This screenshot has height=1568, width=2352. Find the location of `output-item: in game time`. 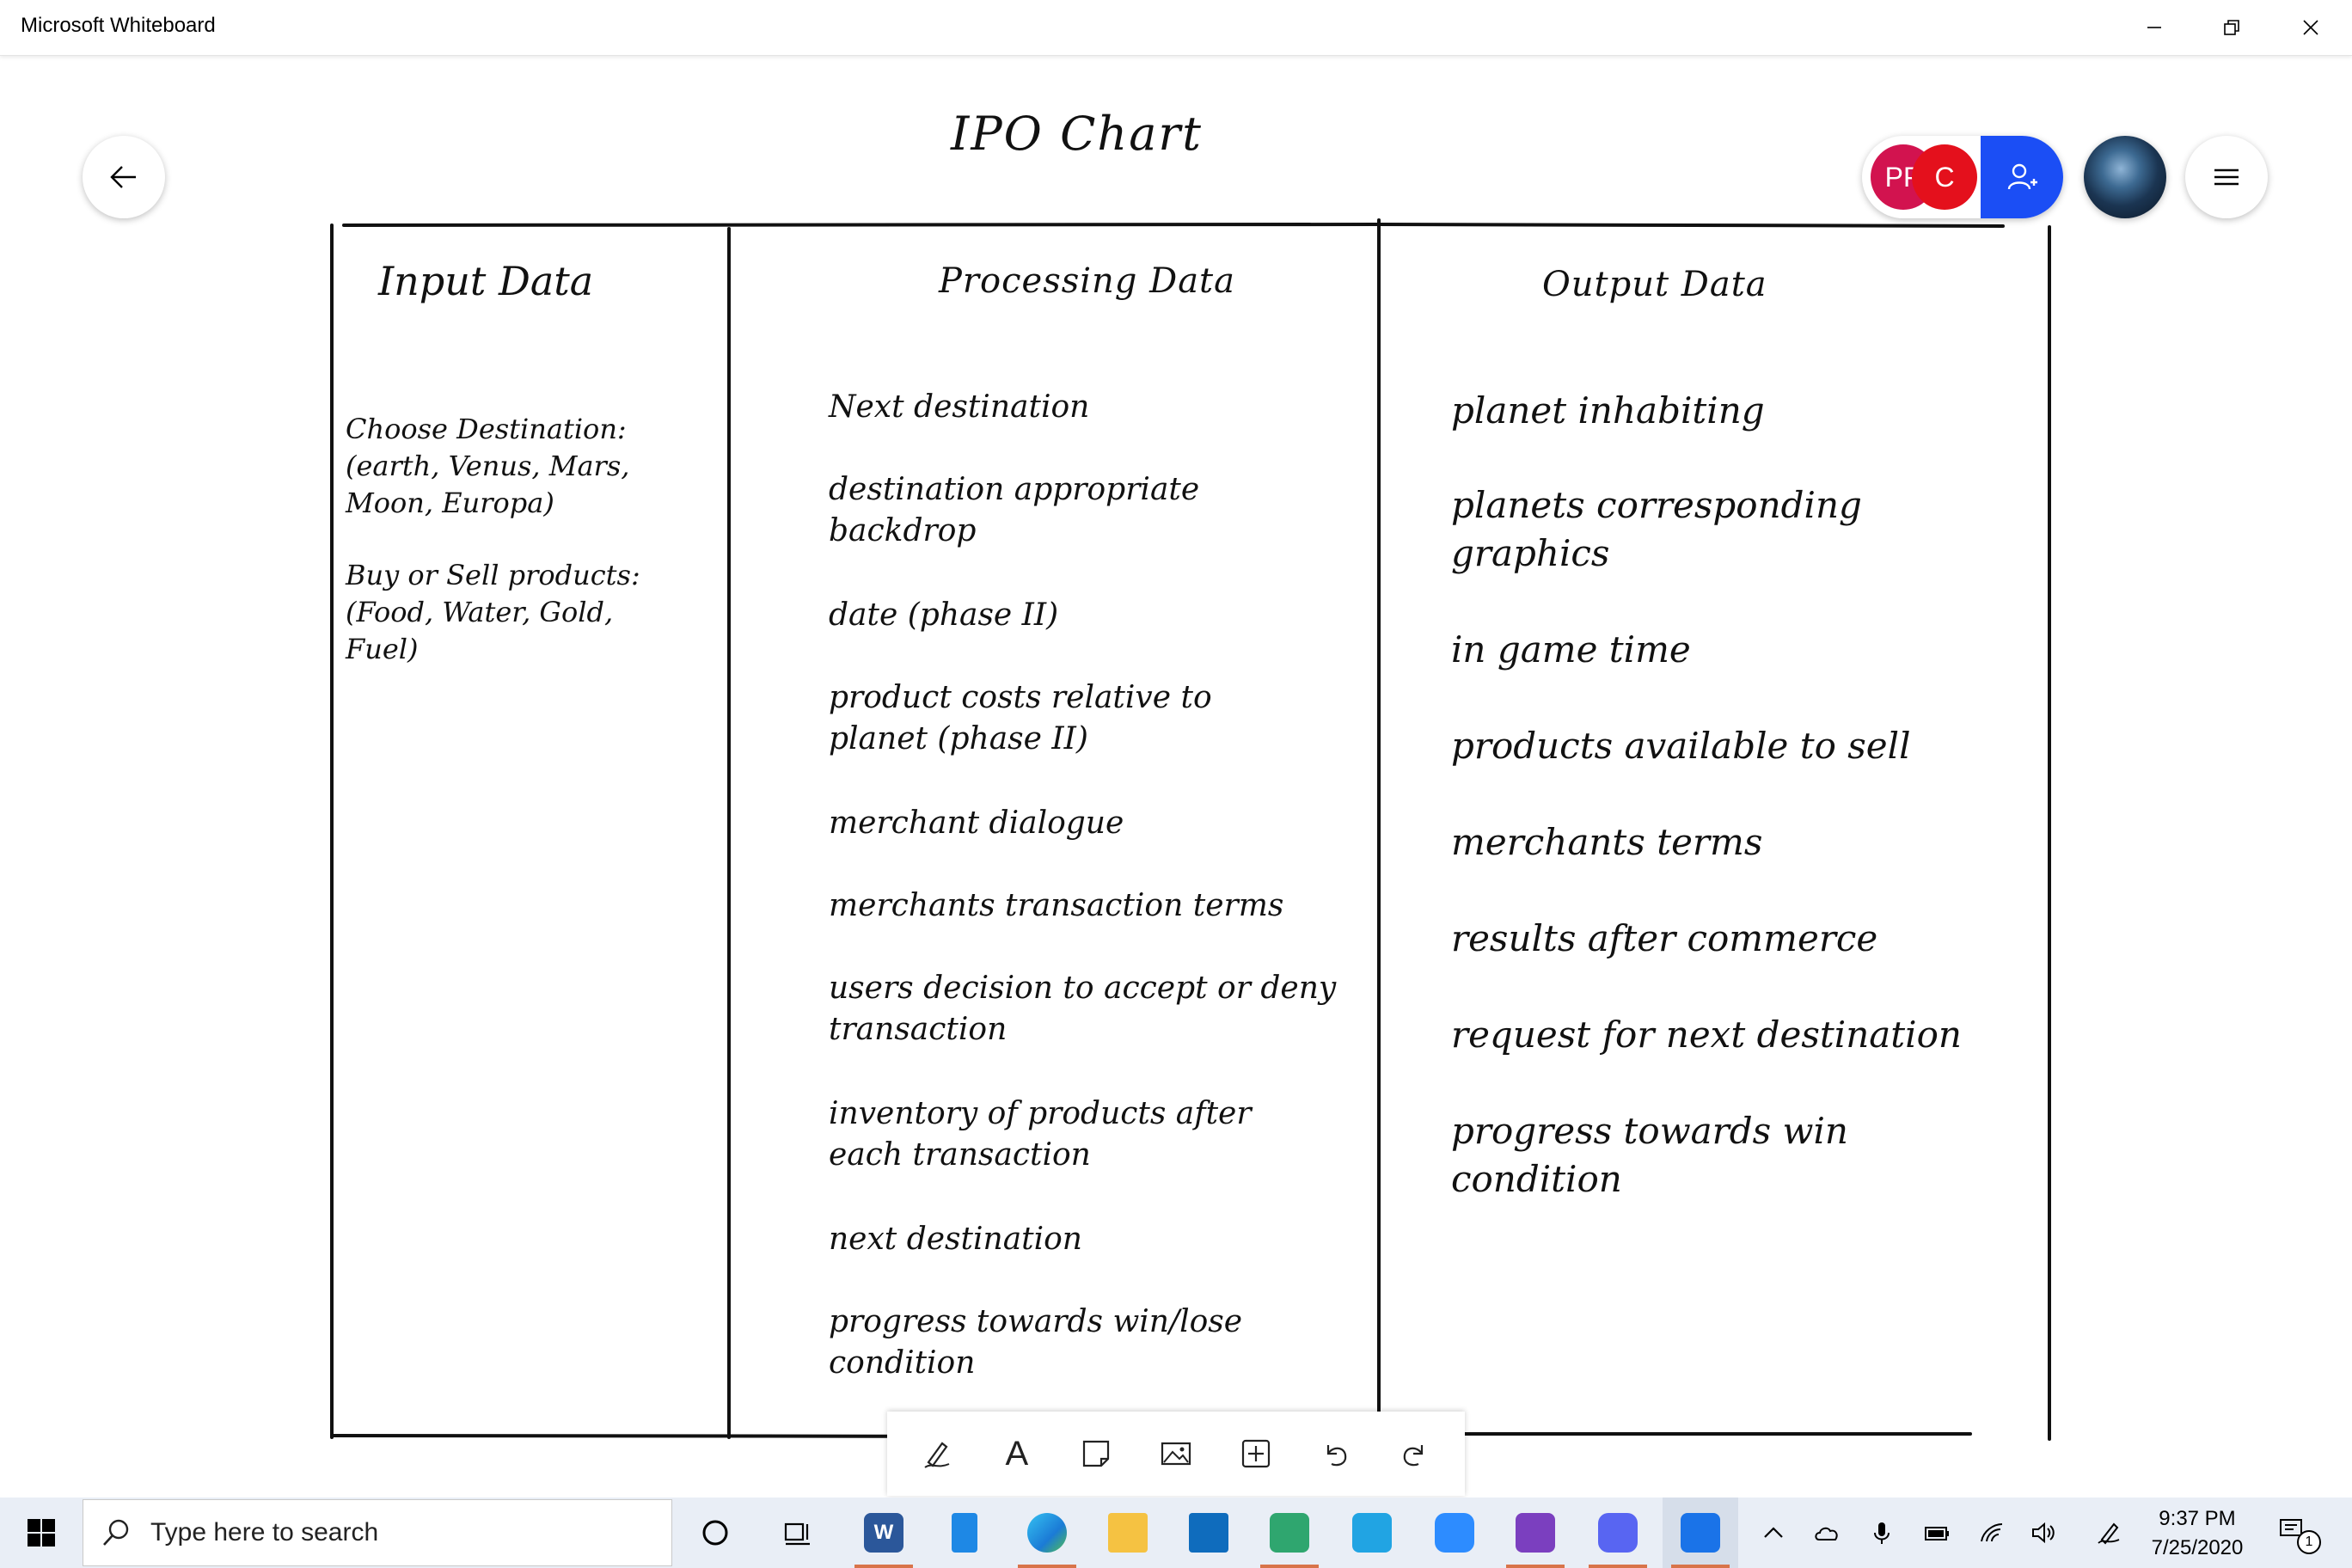

output-item: in game time is located at coordinates (1571, 650).